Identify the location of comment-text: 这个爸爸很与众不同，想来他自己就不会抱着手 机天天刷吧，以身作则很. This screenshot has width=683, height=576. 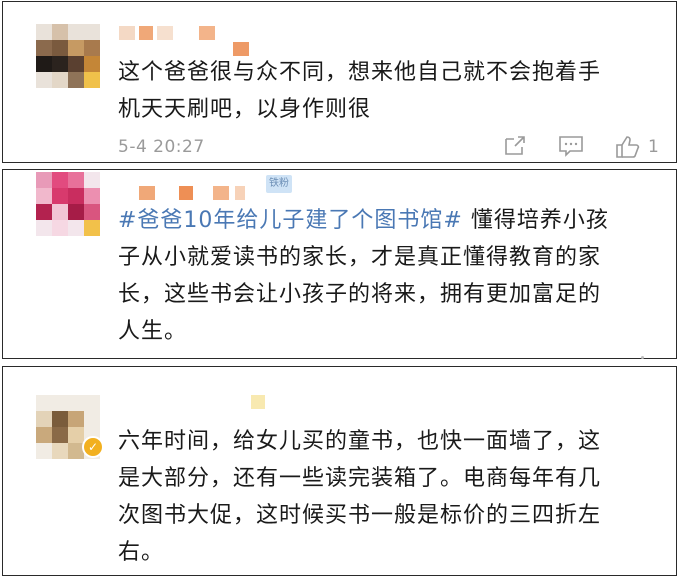
(360, 91).